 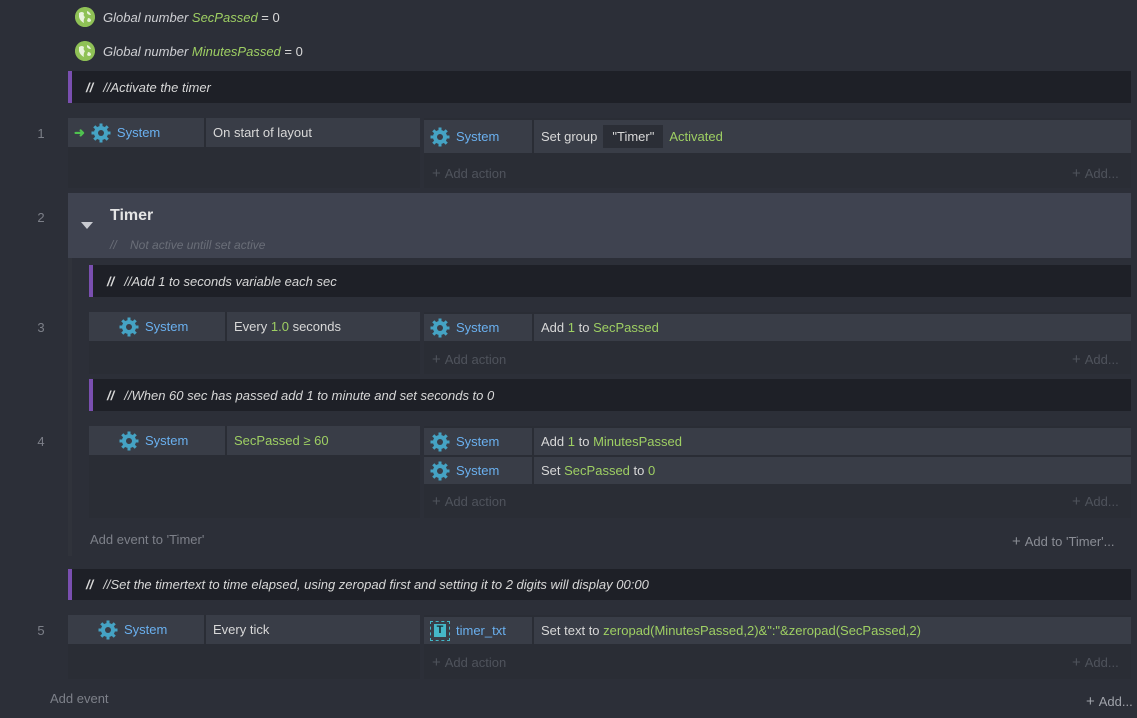 What do you see at coordinates (224, 17) in the screenshot?
I see `global-name: SecPassed` at bounding box center [224, 17].